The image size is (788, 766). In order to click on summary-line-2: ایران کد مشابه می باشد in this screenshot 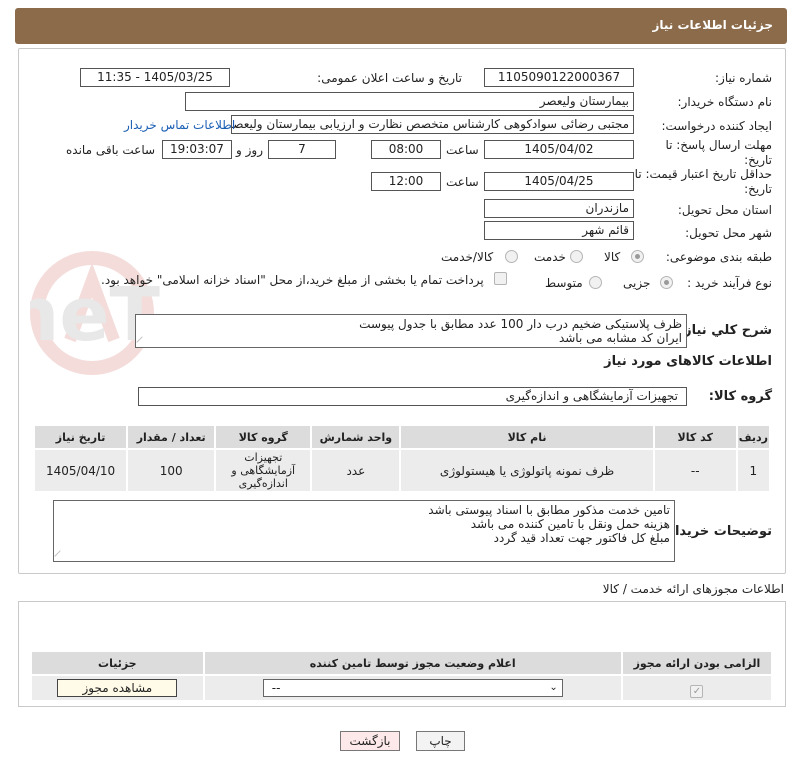, I will do `click(620, 338)`.